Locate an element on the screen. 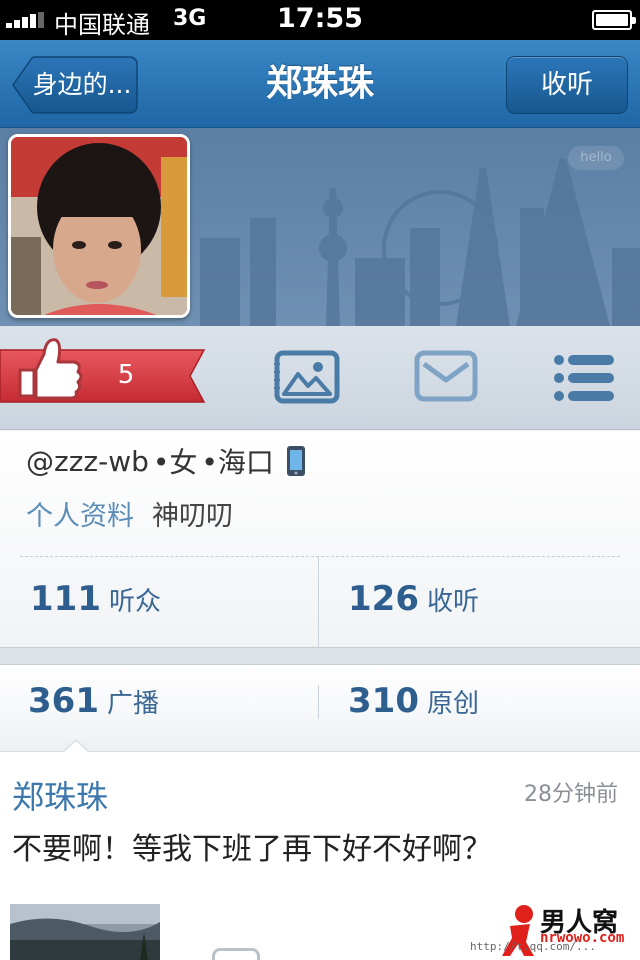 The image size is (640, 960). broadcasts-stat: 361 广播 is located at coordinates (93, 711).